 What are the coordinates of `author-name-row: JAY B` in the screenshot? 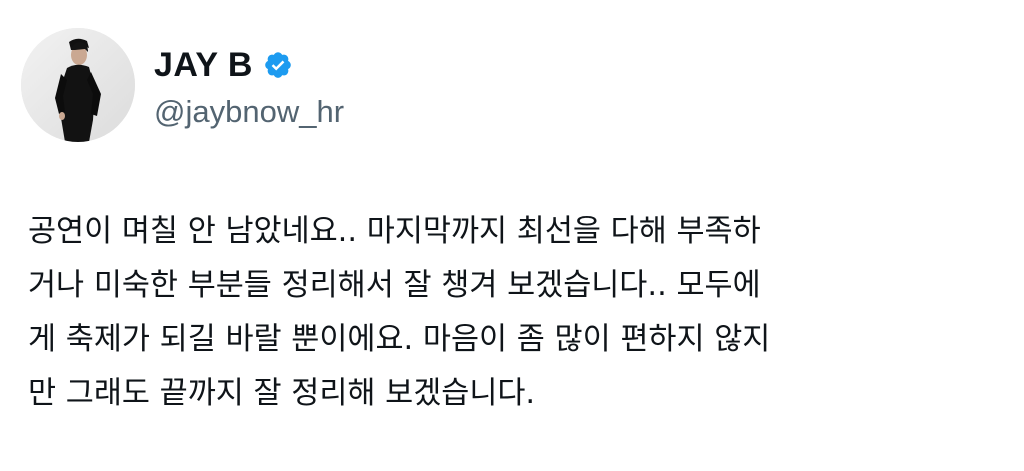 It's located at (223, 65).